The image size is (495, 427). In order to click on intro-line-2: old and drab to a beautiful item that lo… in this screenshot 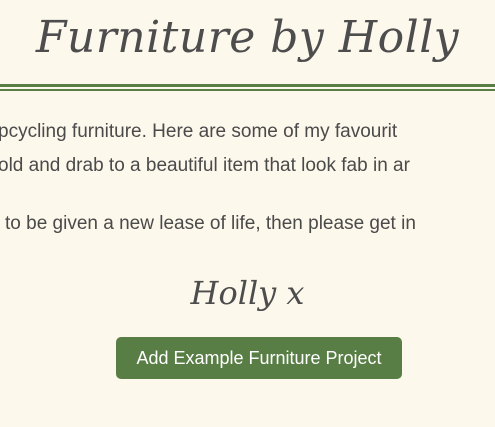, I will do `click(205, 165)`.